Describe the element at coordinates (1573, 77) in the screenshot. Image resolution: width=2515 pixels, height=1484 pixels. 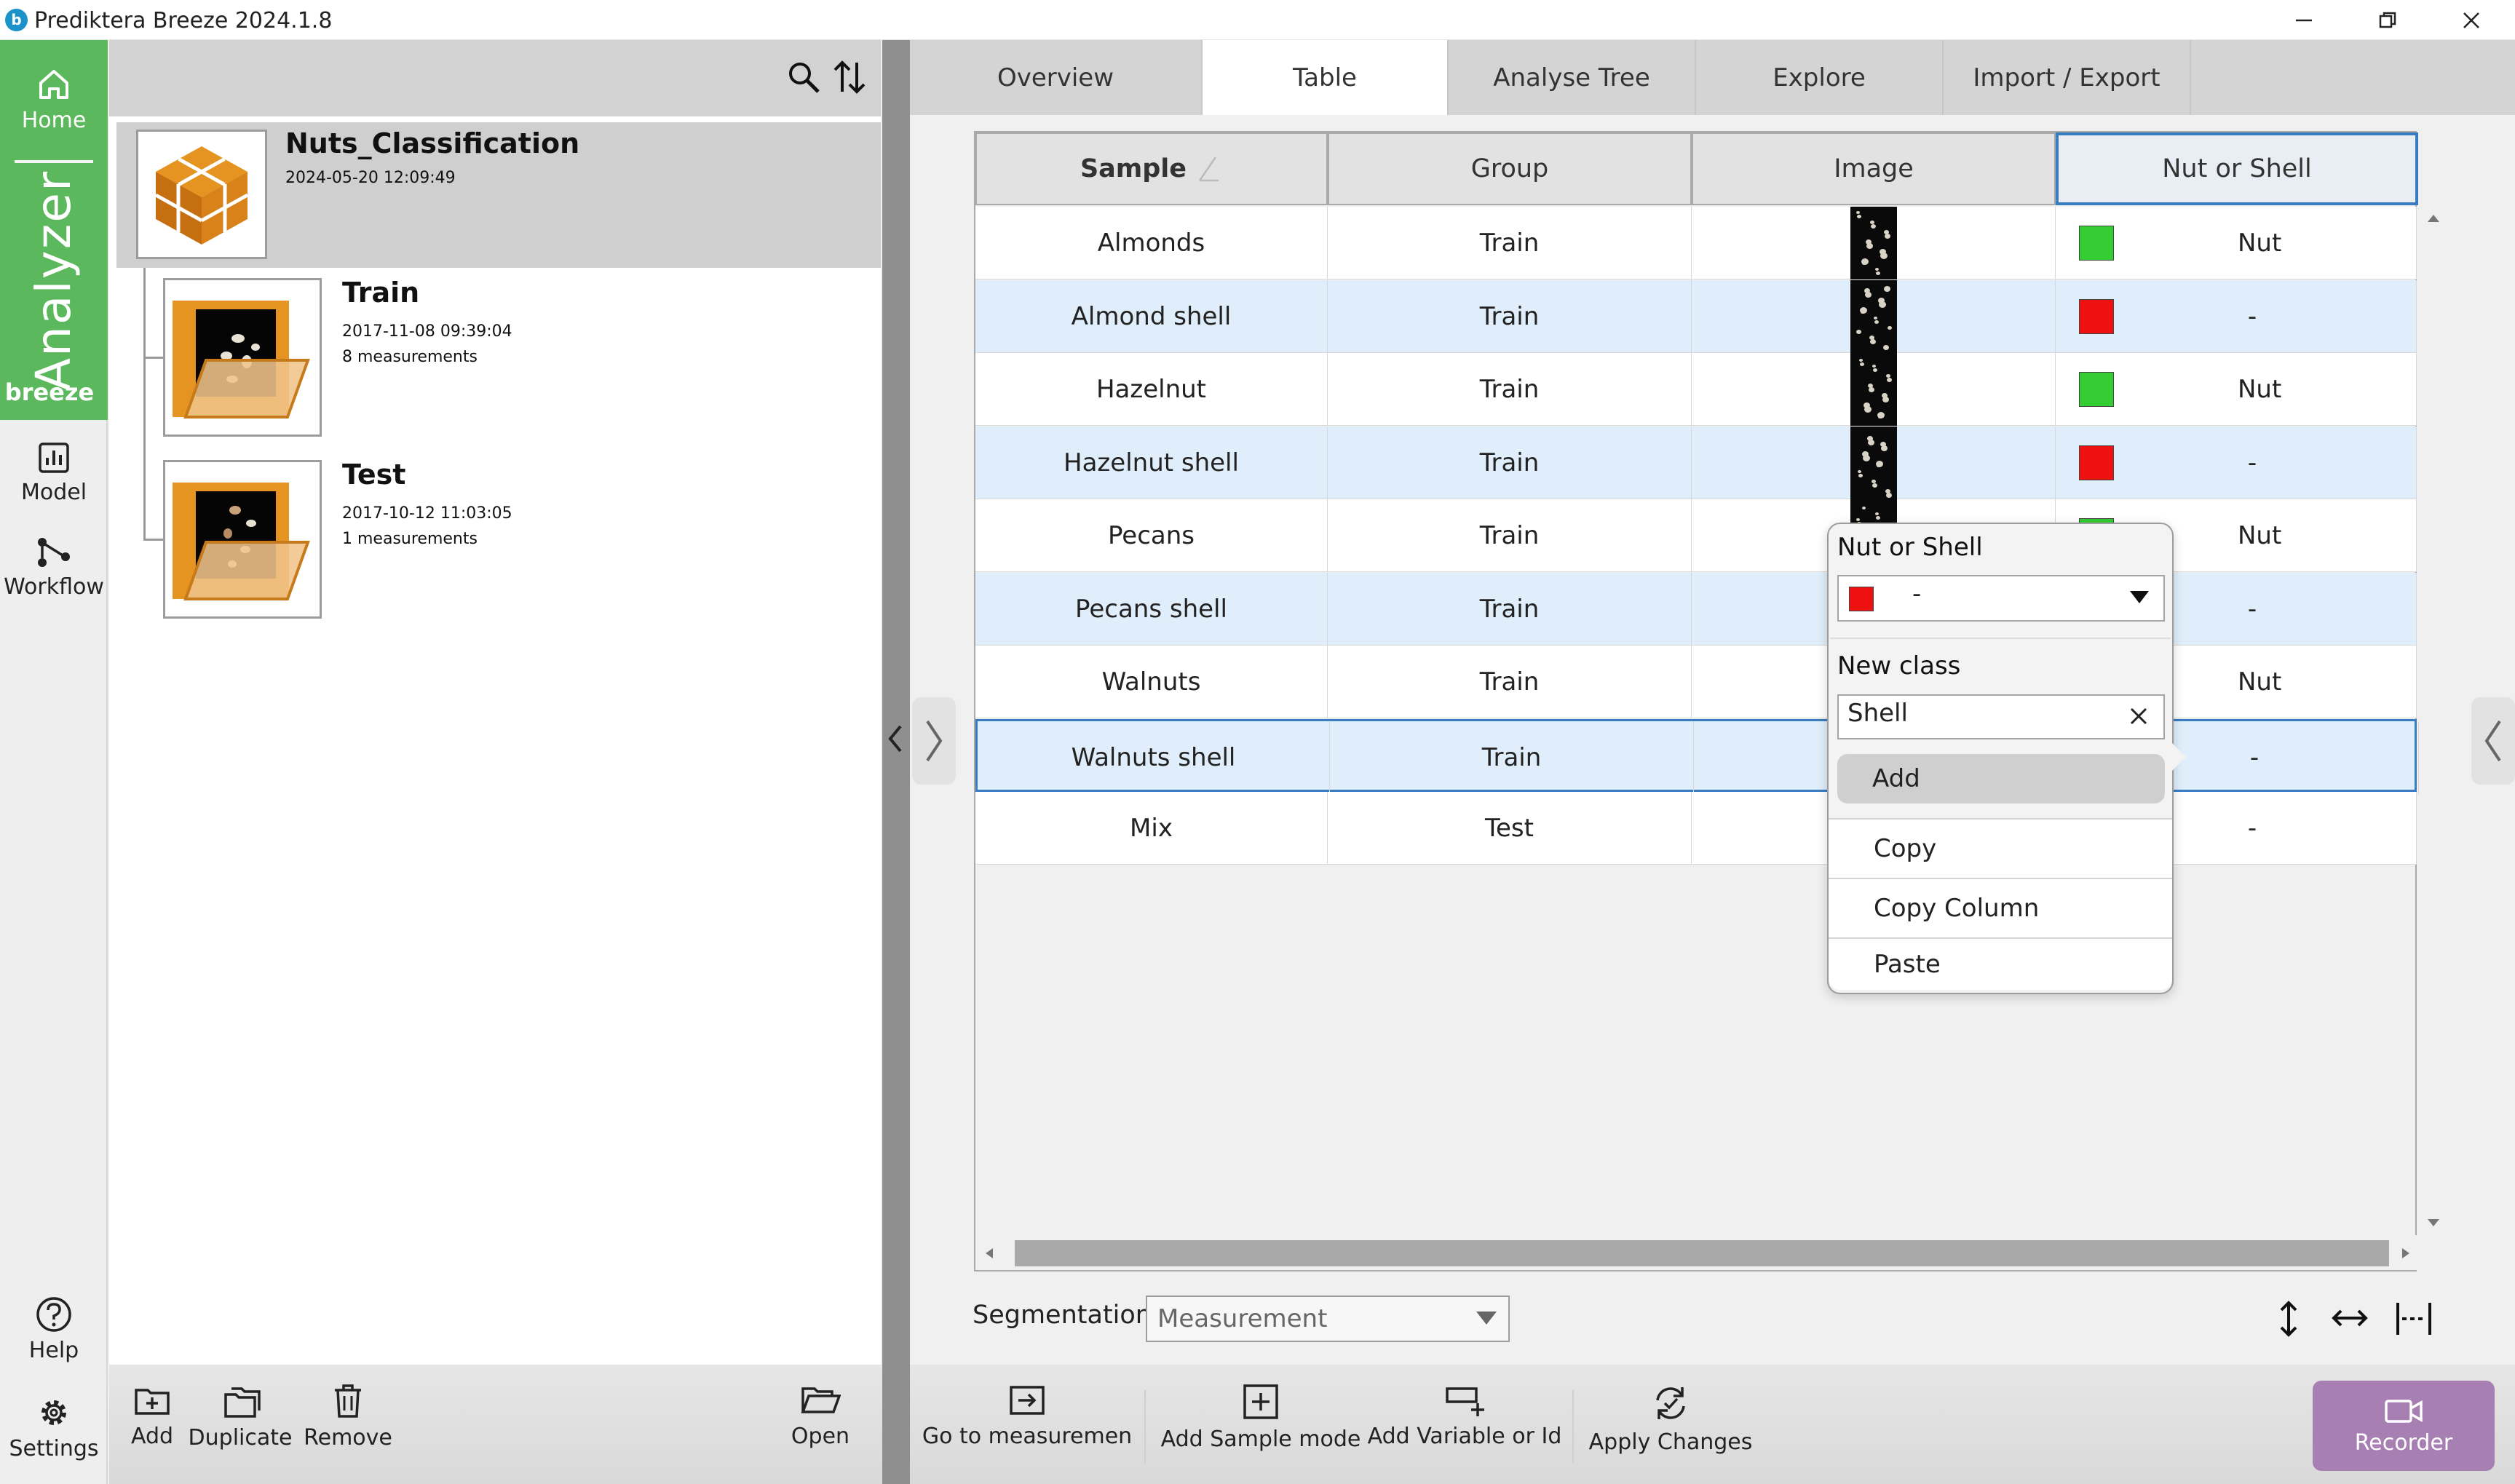
I see `tab-analyse-tree: Analyse Tree` at that location.